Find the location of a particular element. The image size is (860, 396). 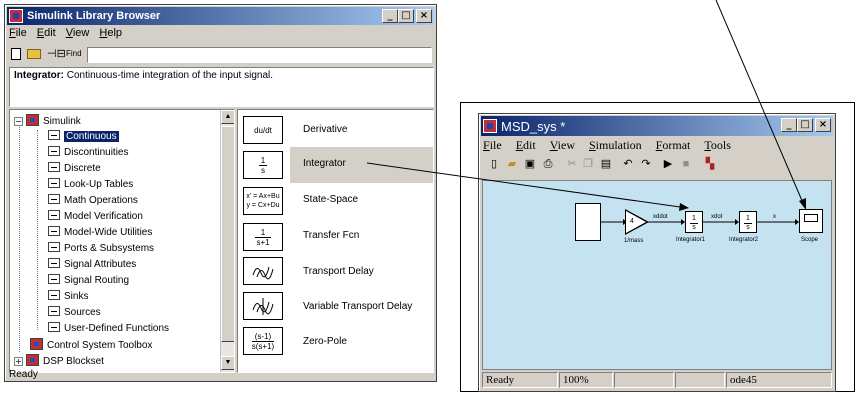

derivative-block-icon: du/dt is located at coordinates (263, 130).